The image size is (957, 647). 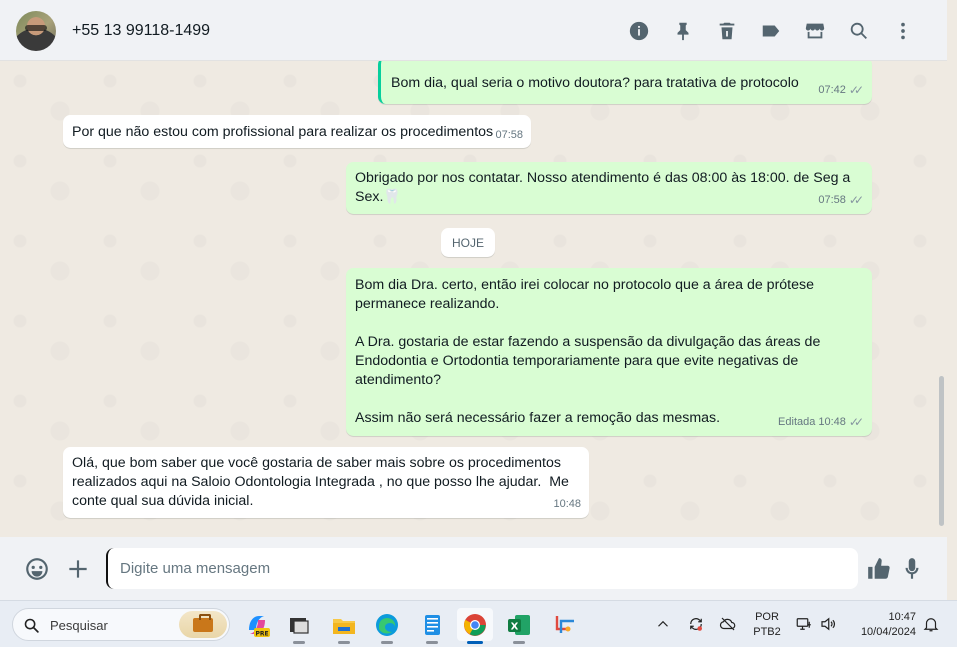 I want to click on sync-icon, so click(x=696, y=624).